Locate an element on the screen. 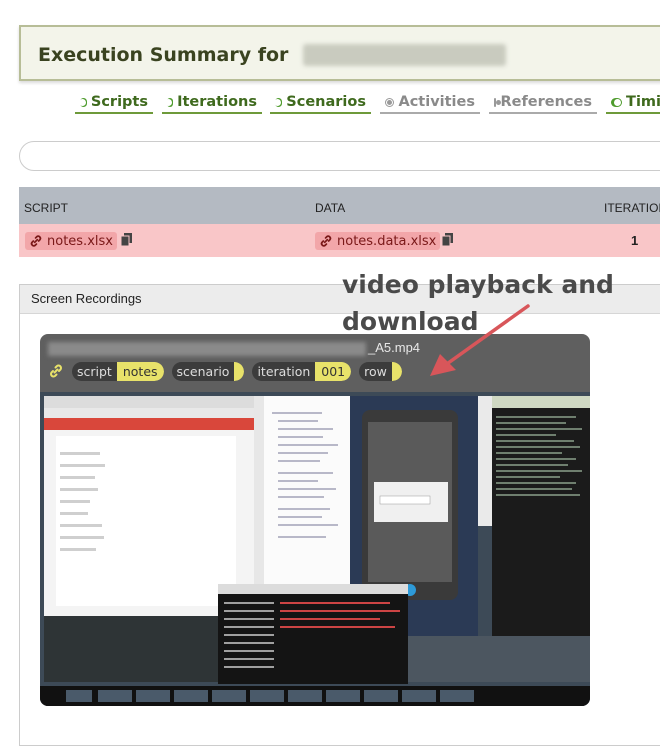 The height and width of the screenshot is (746, 660). tab-timing: Timi is located at coordinates (633, 103).